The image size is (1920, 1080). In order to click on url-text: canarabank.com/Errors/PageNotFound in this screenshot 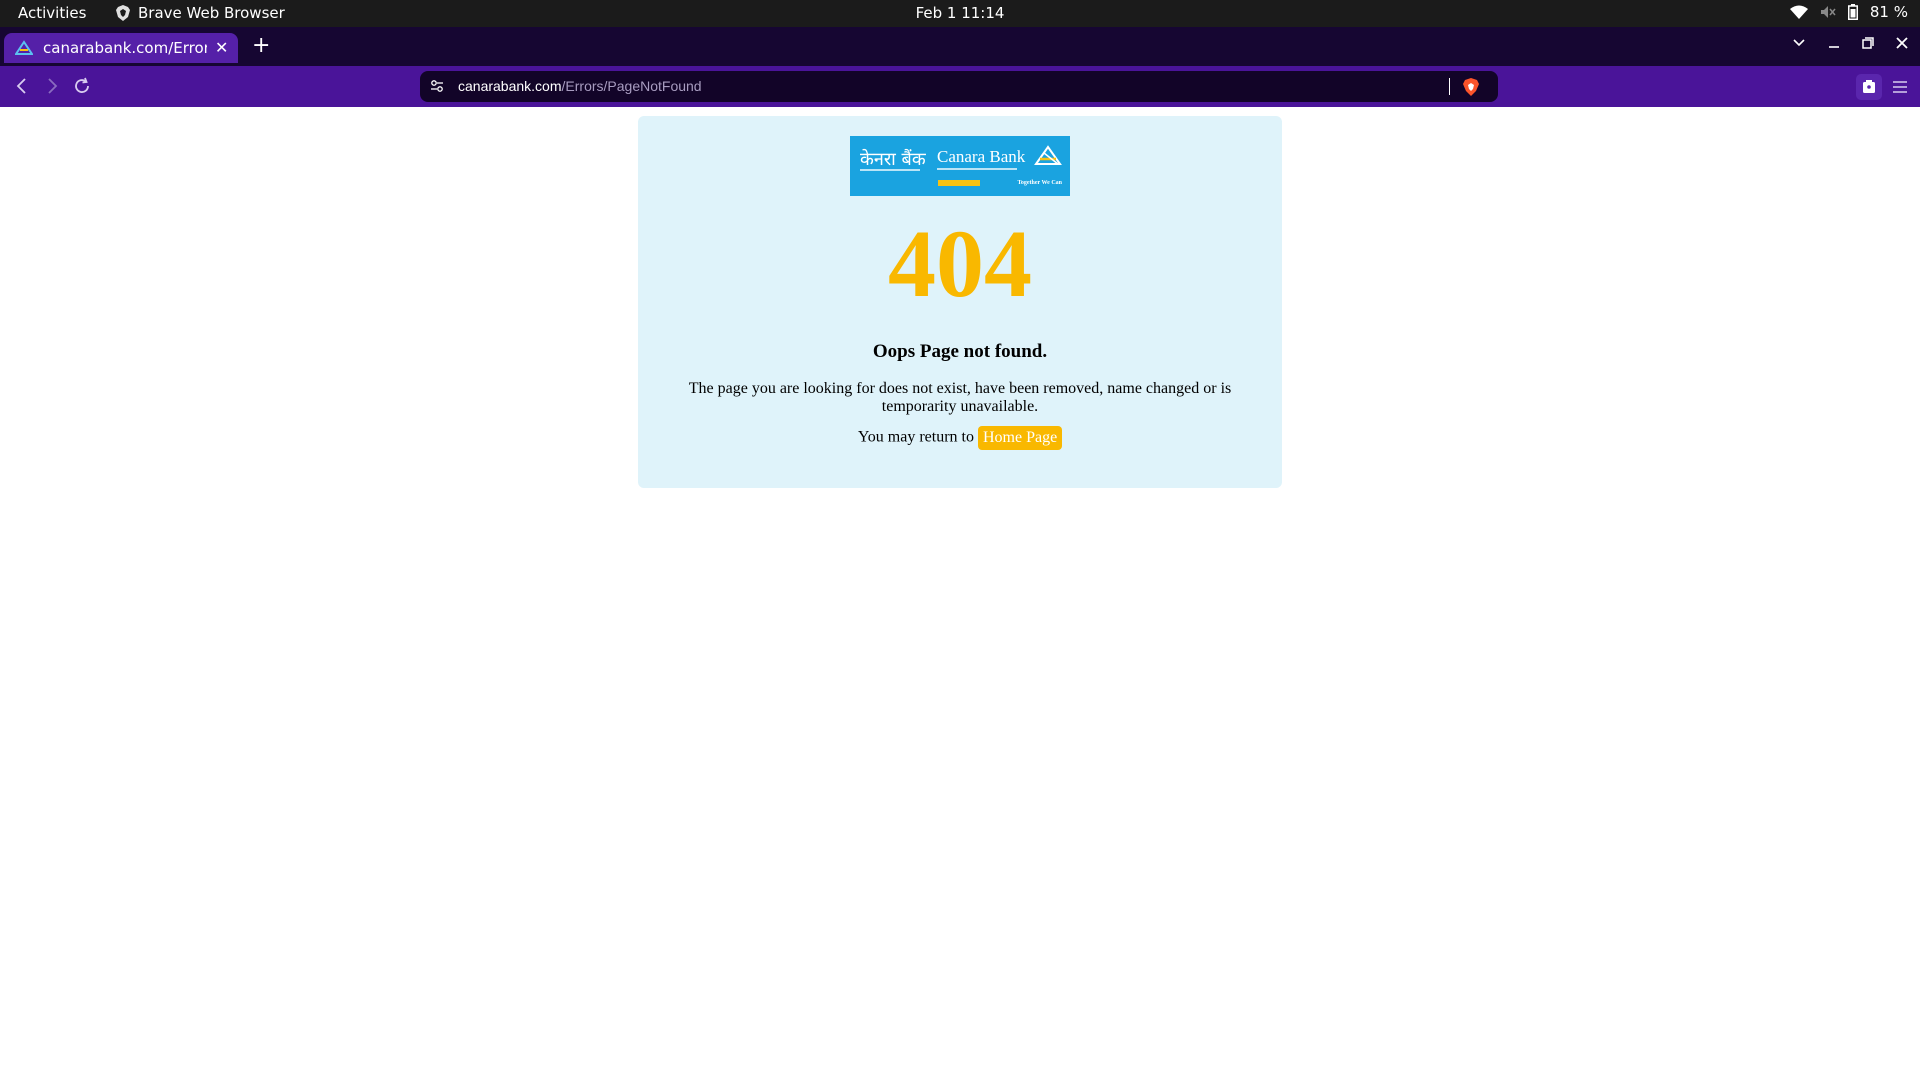, I will do `click(580, 86)`.